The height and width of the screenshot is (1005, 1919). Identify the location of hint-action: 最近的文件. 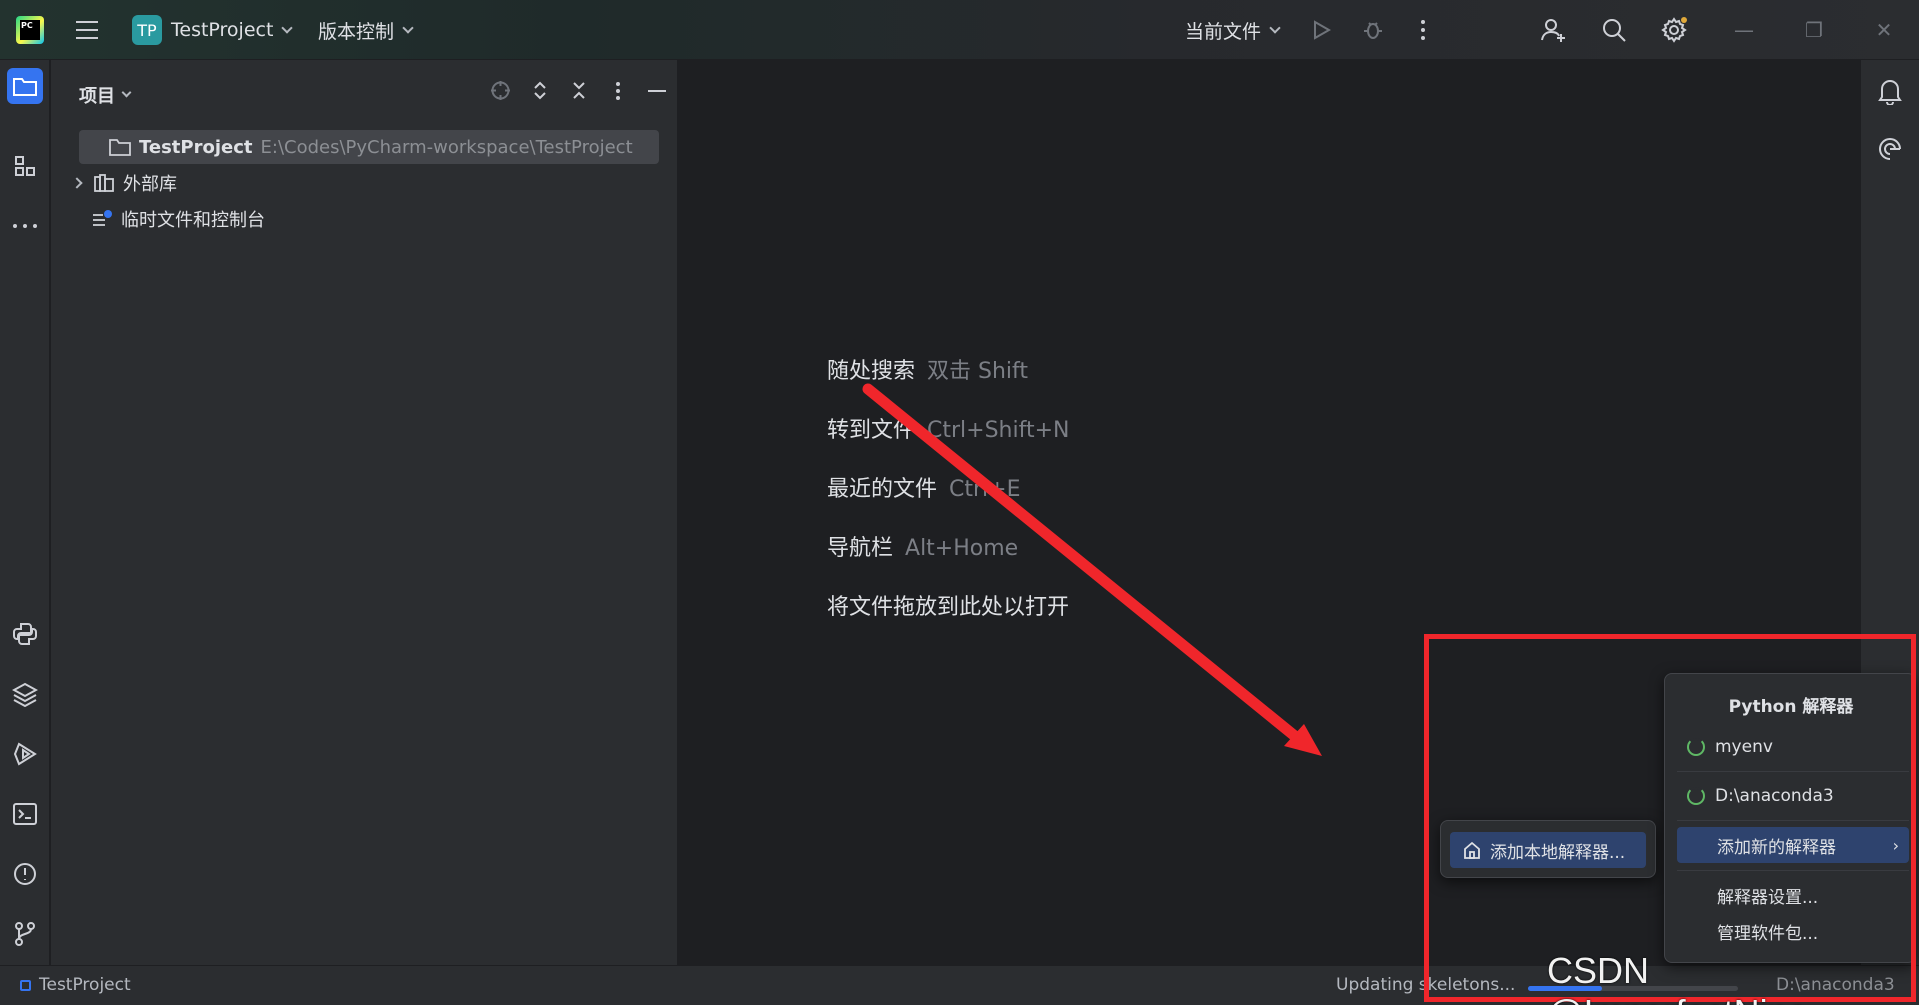
(882, 489).